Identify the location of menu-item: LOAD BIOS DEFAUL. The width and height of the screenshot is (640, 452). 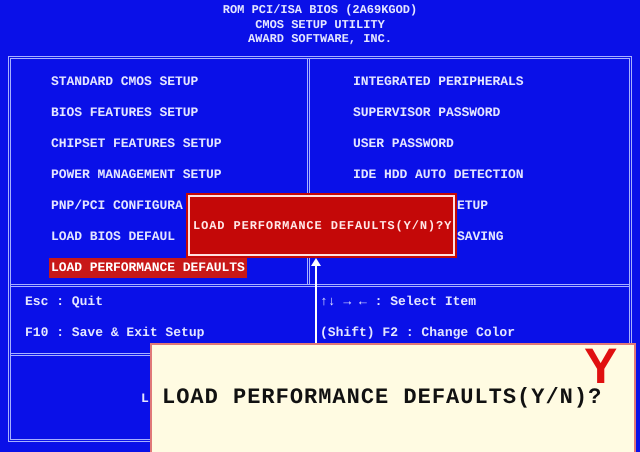
(113, 237).